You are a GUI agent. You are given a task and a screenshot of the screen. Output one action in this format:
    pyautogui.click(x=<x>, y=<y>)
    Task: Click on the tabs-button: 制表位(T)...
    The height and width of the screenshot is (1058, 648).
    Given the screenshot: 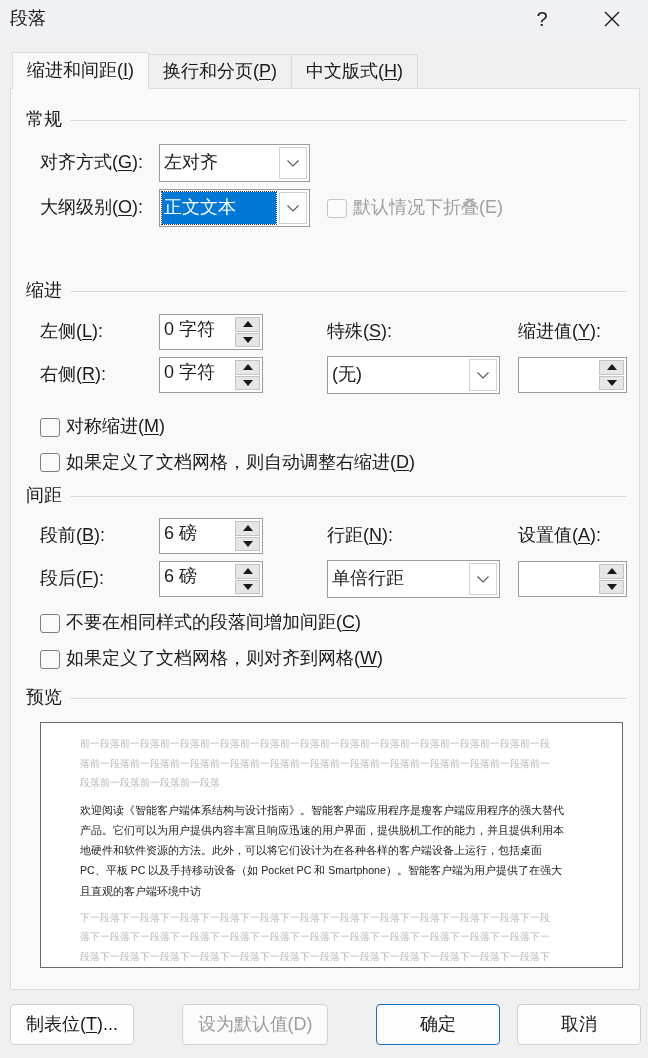 What is the action you would take?
    pyautogui.click(x=72, y=1024)
    